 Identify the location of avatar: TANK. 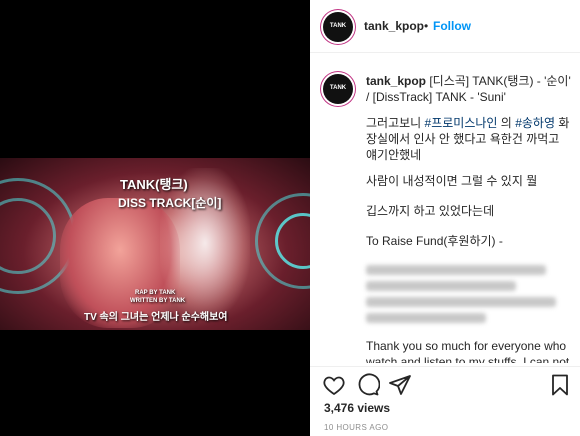
(338, 27).